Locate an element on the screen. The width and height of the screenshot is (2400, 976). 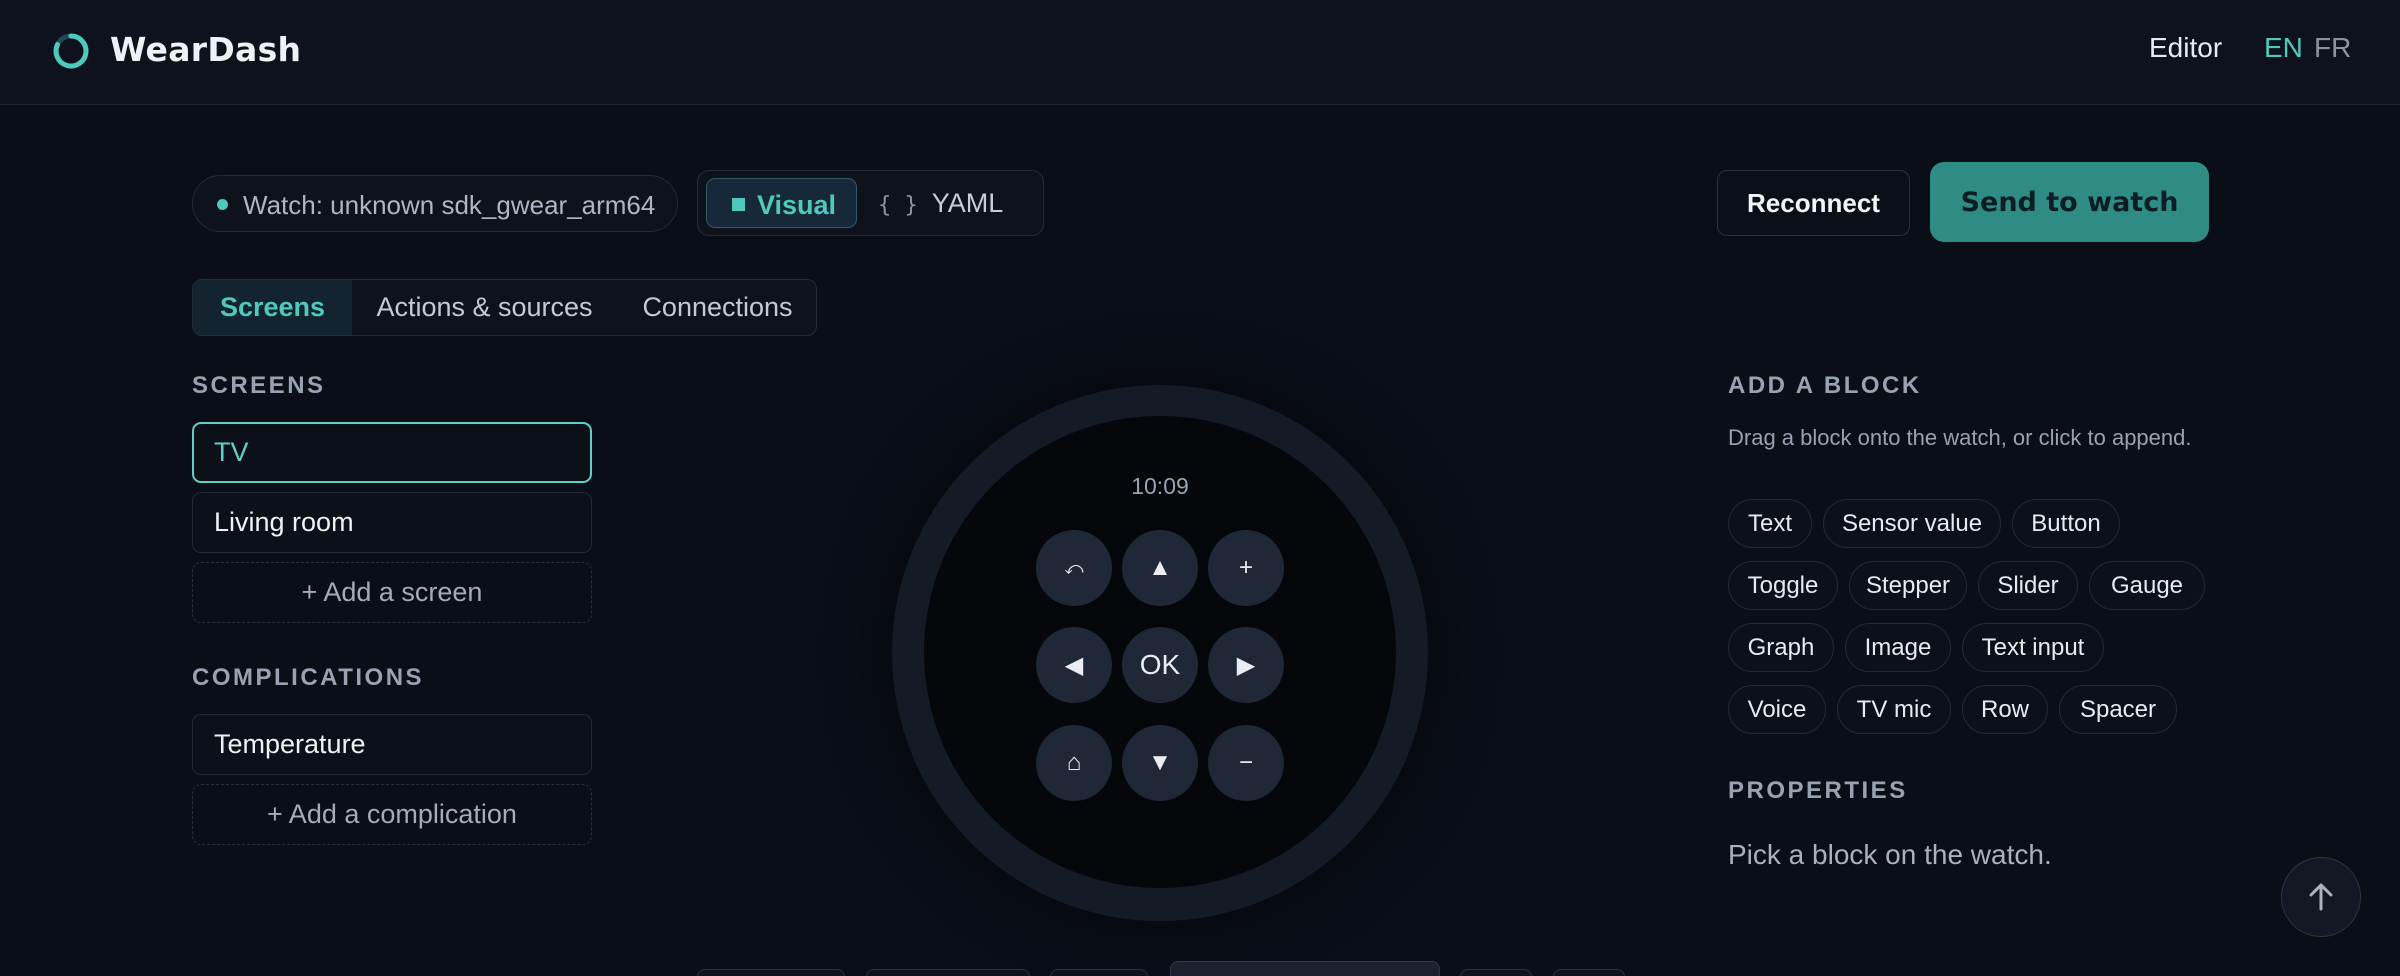
watch-down-button: ▼ is located at coordinates (1160, 763).